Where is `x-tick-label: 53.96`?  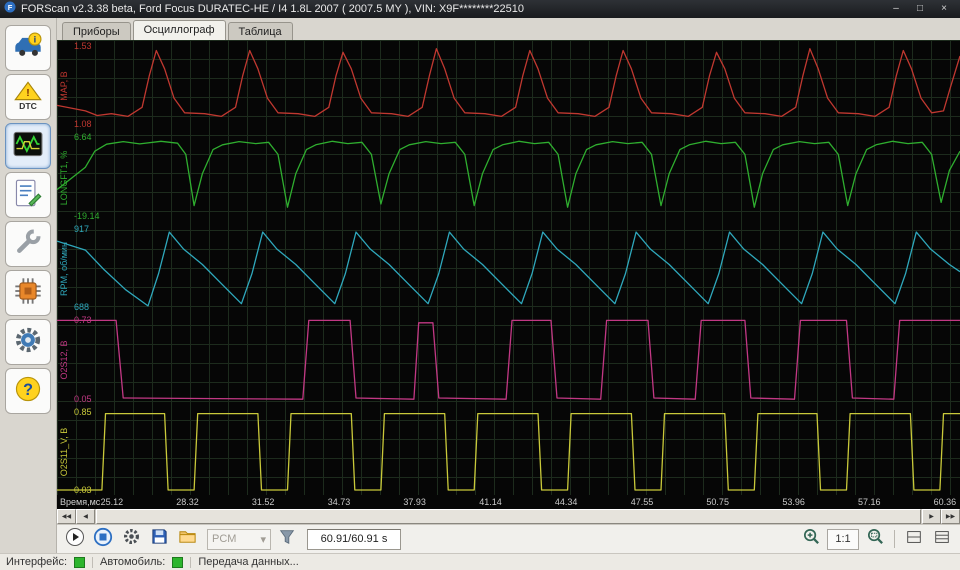 x-tick-label: 53.96 is located at coordinates (793, 502).